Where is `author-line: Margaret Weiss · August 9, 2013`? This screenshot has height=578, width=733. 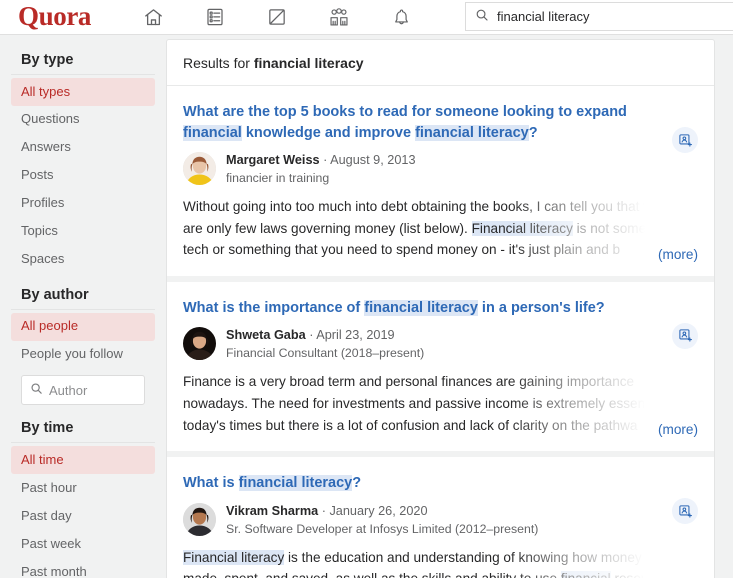 author-line: Margaret Weiss · August 9, 2013 is located at coordinates (321, 160).